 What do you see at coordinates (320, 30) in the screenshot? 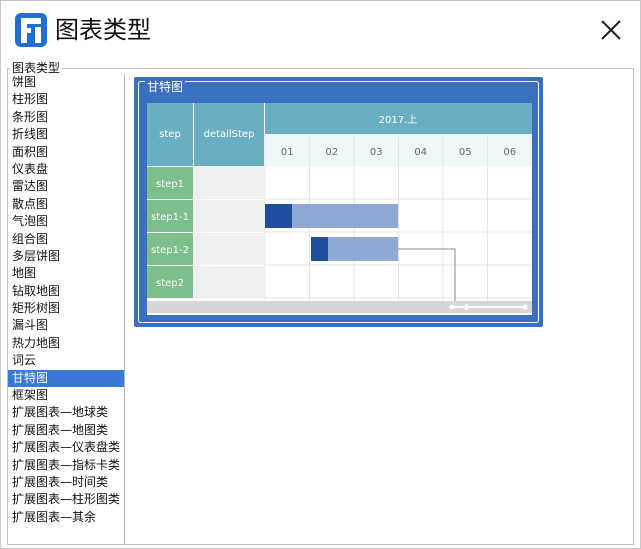
I see `title-bar: 图表类型` at bounding box center [320, 30].